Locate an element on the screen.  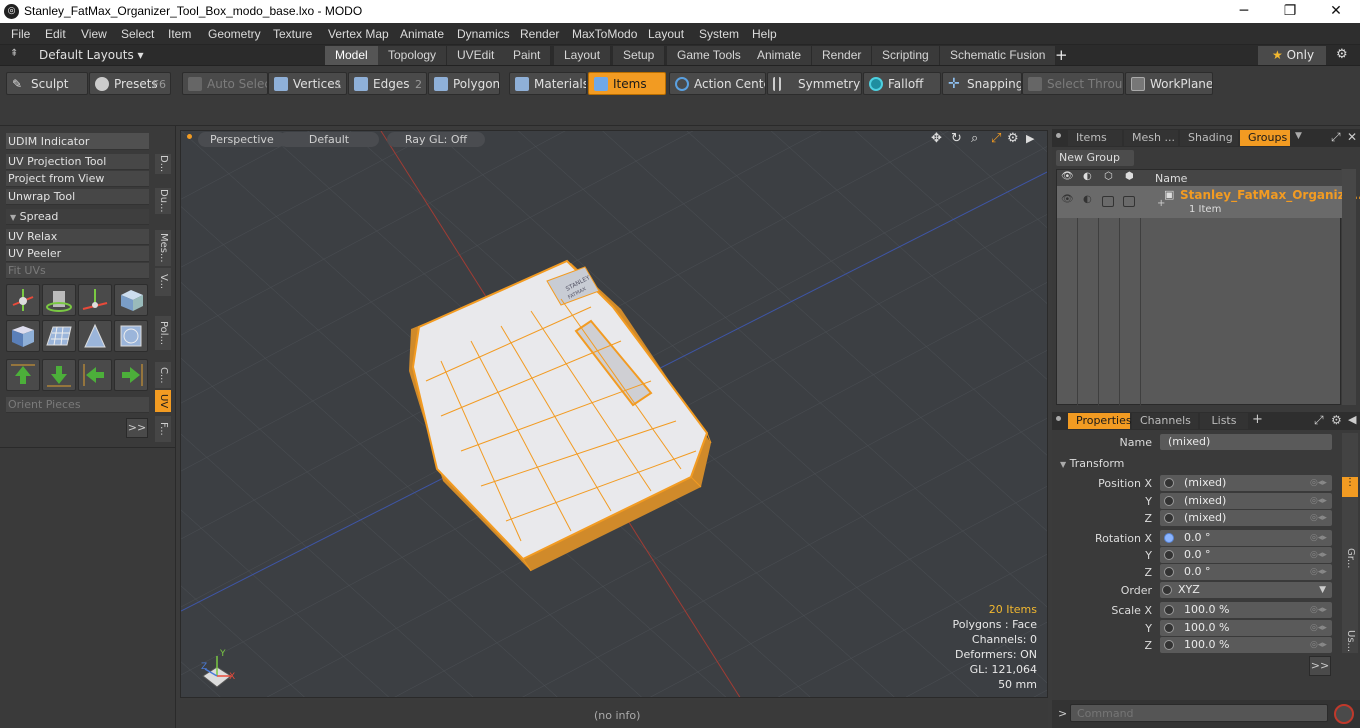
gear-icon: ⚙ is located at coordinates (1342, 54).